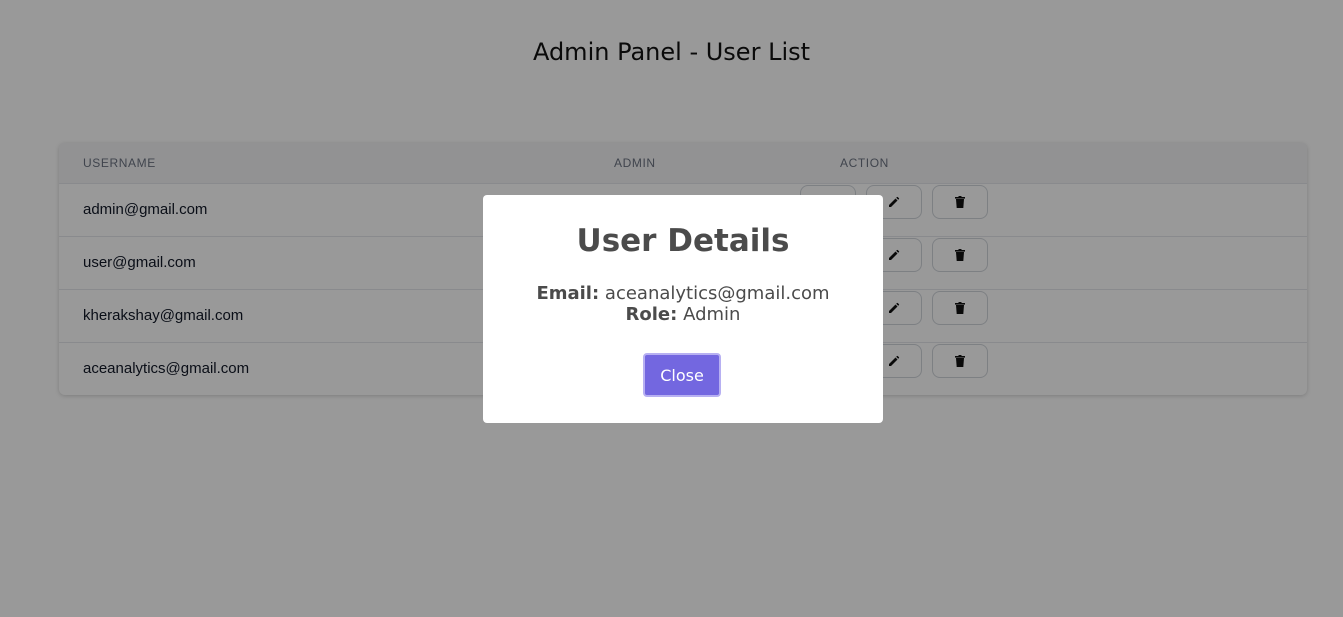 Image resolution: width=1343 pixels, height=617 pixels. I want to click on role-detail: Role: Admin, so click(683, 314).